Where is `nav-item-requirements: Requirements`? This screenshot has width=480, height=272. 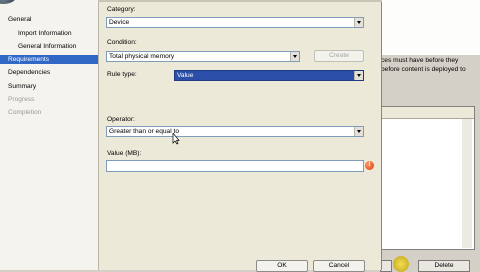
nav-item-requirements: Requirements is located at coordinates (49, 59).